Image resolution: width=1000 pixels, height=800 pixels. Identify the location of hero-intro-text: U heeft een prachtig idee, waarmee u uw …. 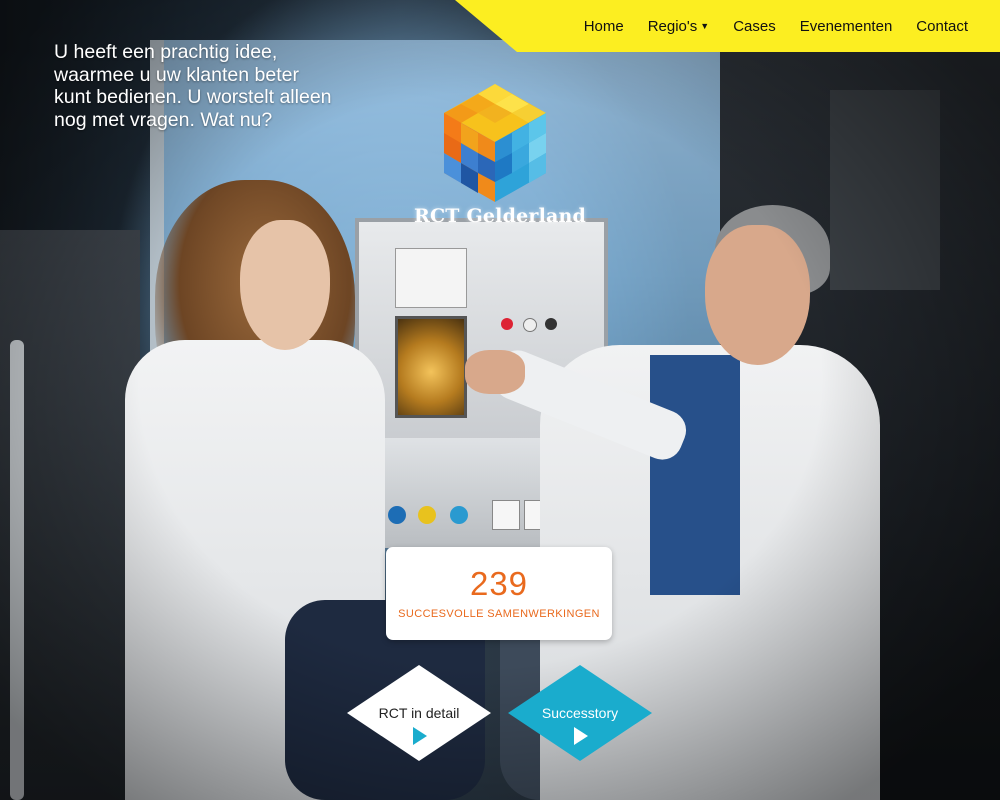
(204, 86).